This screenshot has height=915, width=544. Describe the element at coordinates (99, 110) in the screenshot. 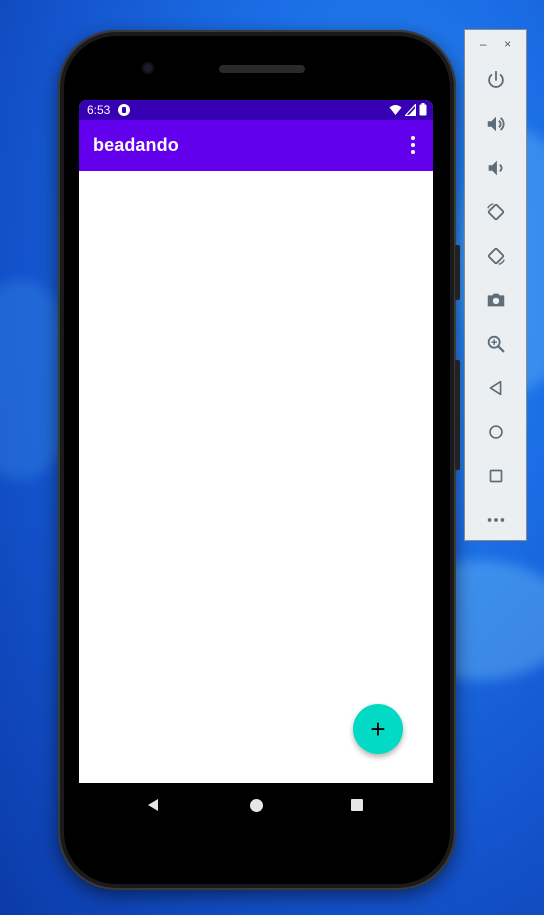

I see `status-time: 6:53` at that location.